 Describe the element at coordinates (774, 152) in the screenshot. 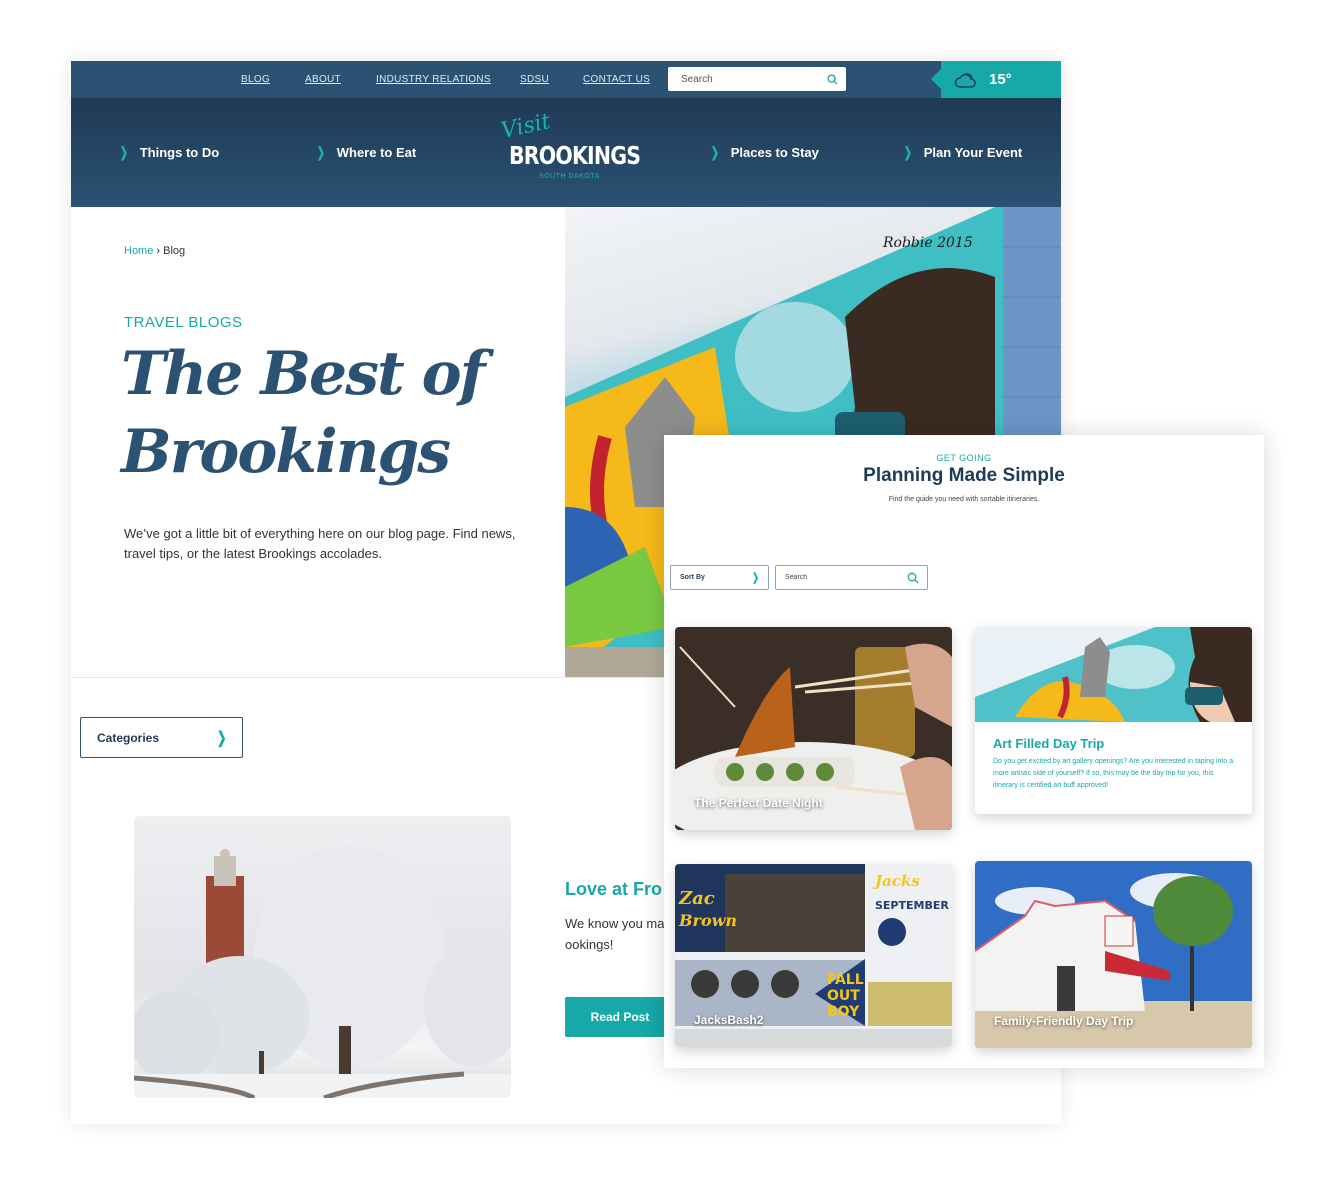

I see `nav-label: Places to Stay` at that location.